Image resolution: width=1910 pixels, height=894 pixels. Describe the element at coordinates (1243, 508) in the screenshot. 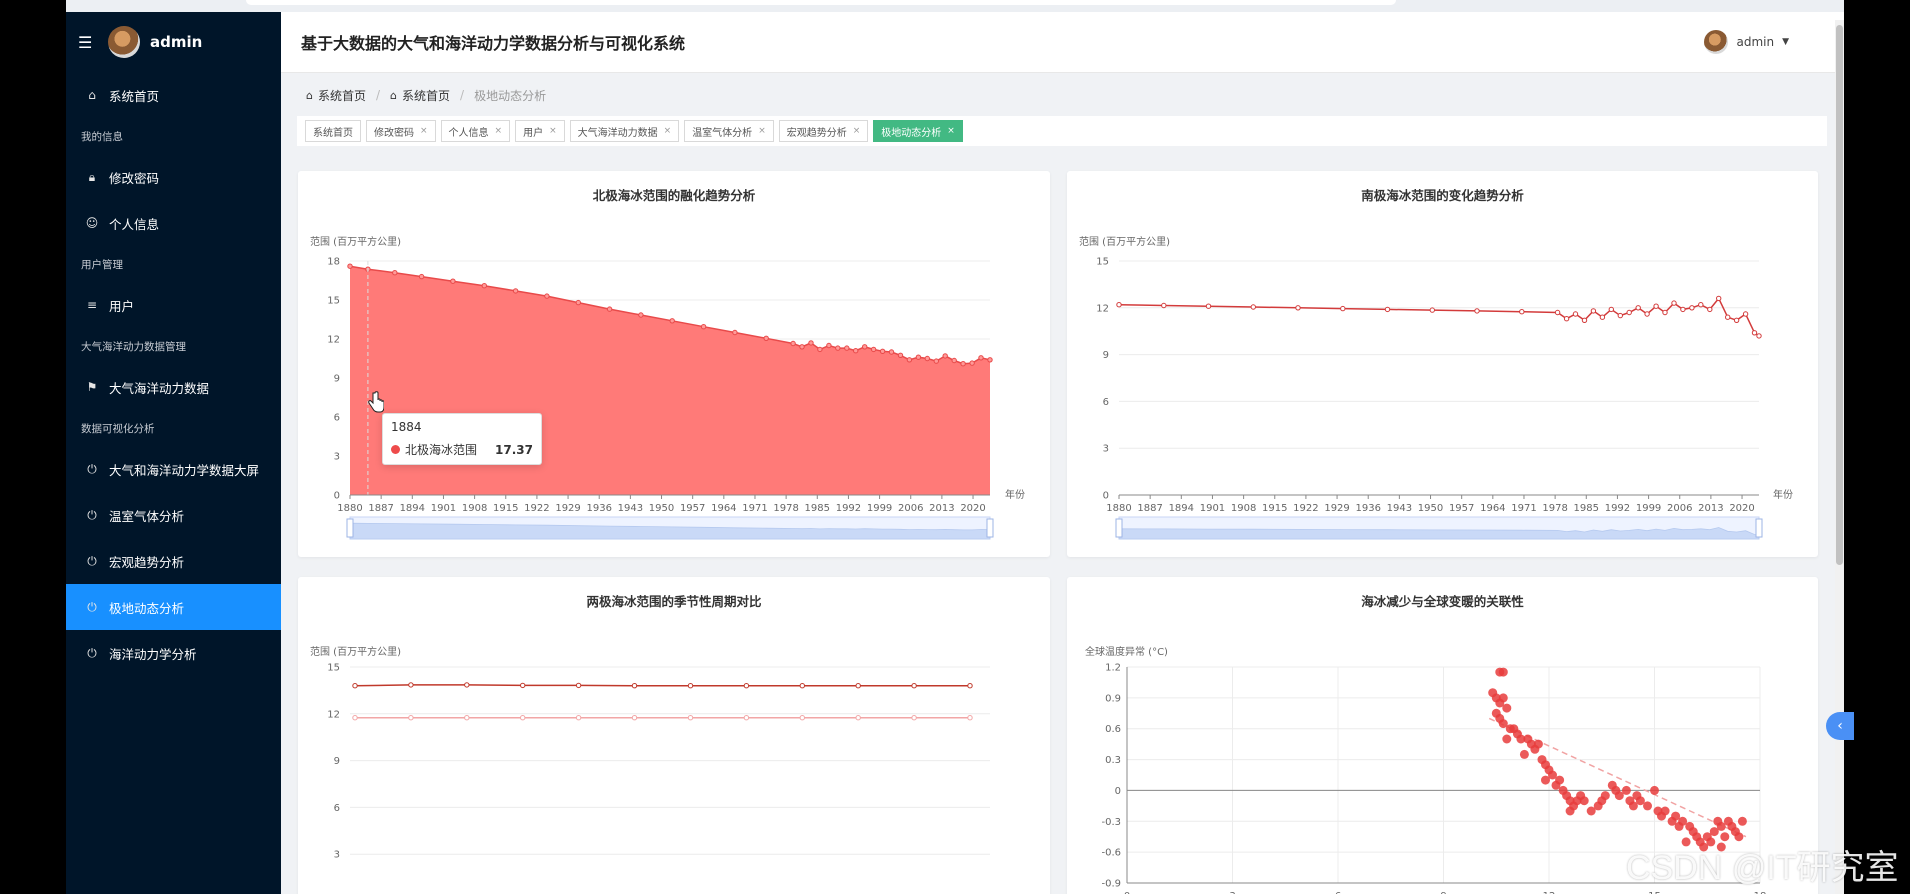

I see `x-tick-label: 1908` at that location.